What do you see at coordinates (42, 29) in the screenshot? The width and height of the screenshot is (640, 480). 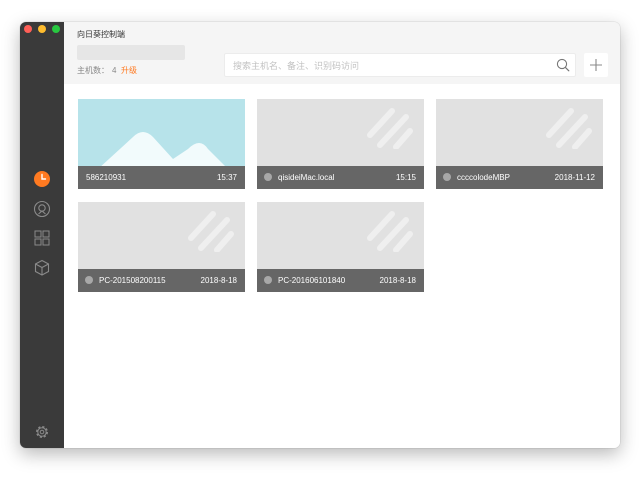 I see `minimize-window-button` at bounding box center [42, 29].